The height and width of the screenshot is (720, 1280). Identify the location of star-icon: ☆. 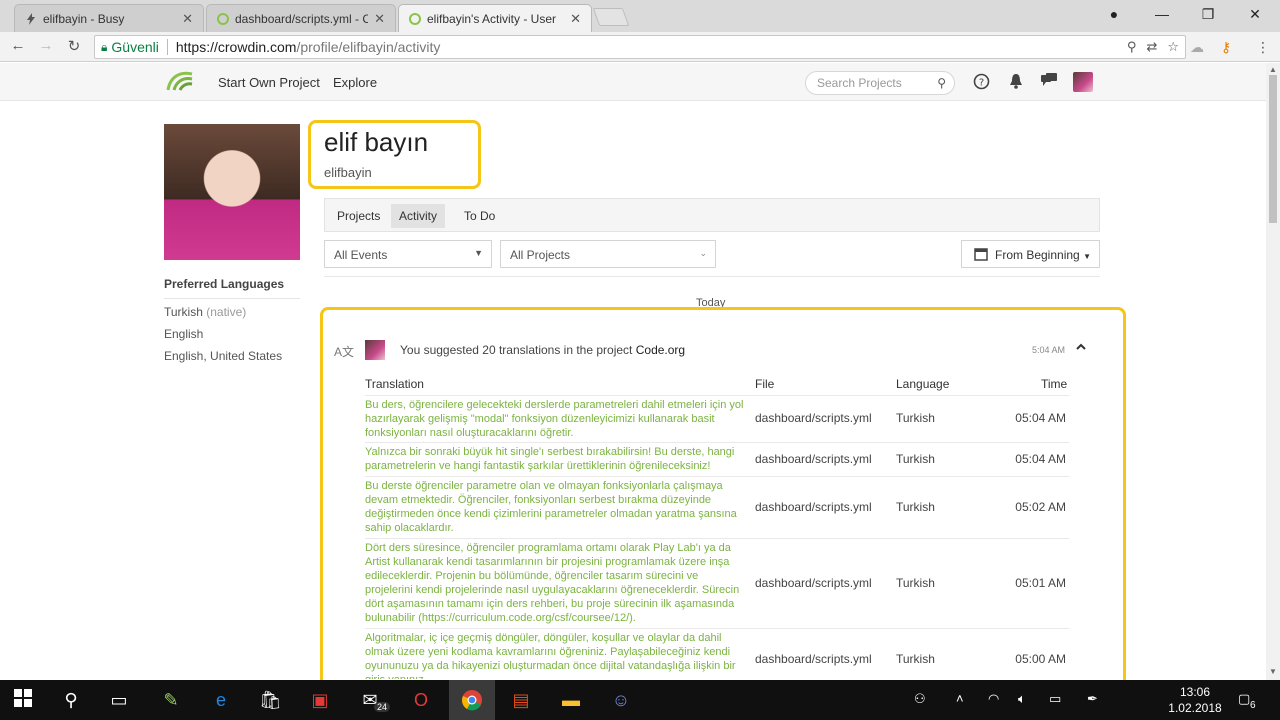
(1173, 47).